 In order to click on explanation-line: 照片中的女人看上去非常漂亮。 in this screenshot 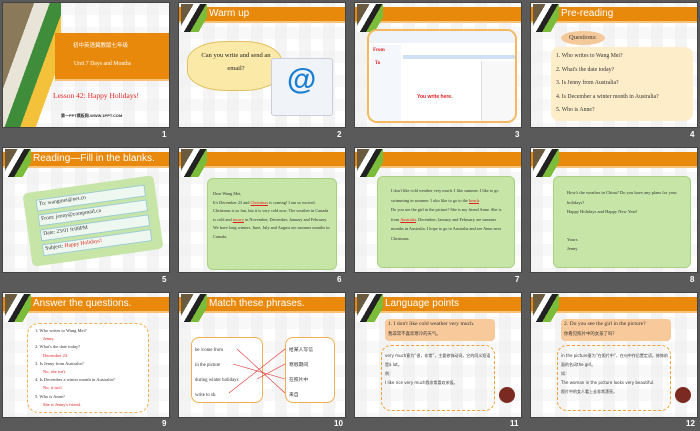, I will do `click(589, 391)`.